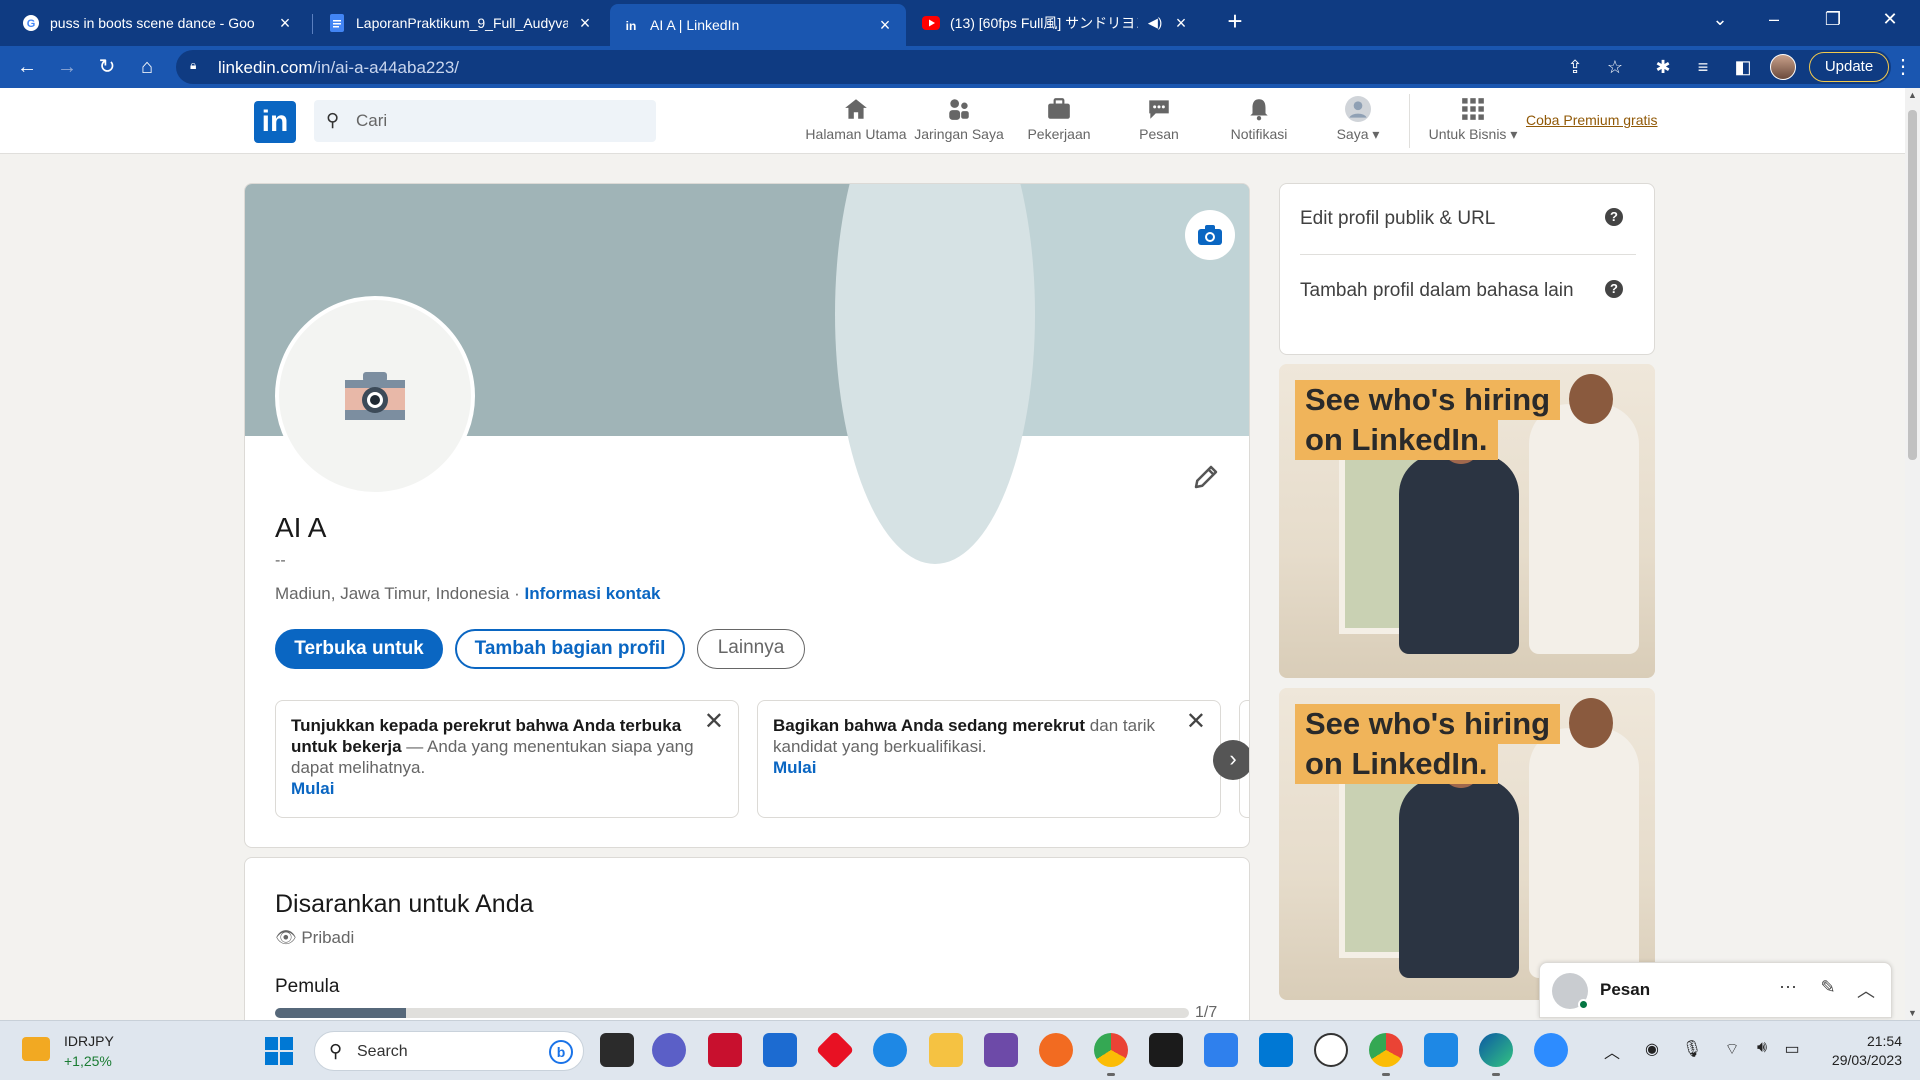  What do you see at coordinates (1473, 124) in the screenshot?
I see `nav-for-business: Untuk Bisnis ▾` at bounding box center [1473, 124].